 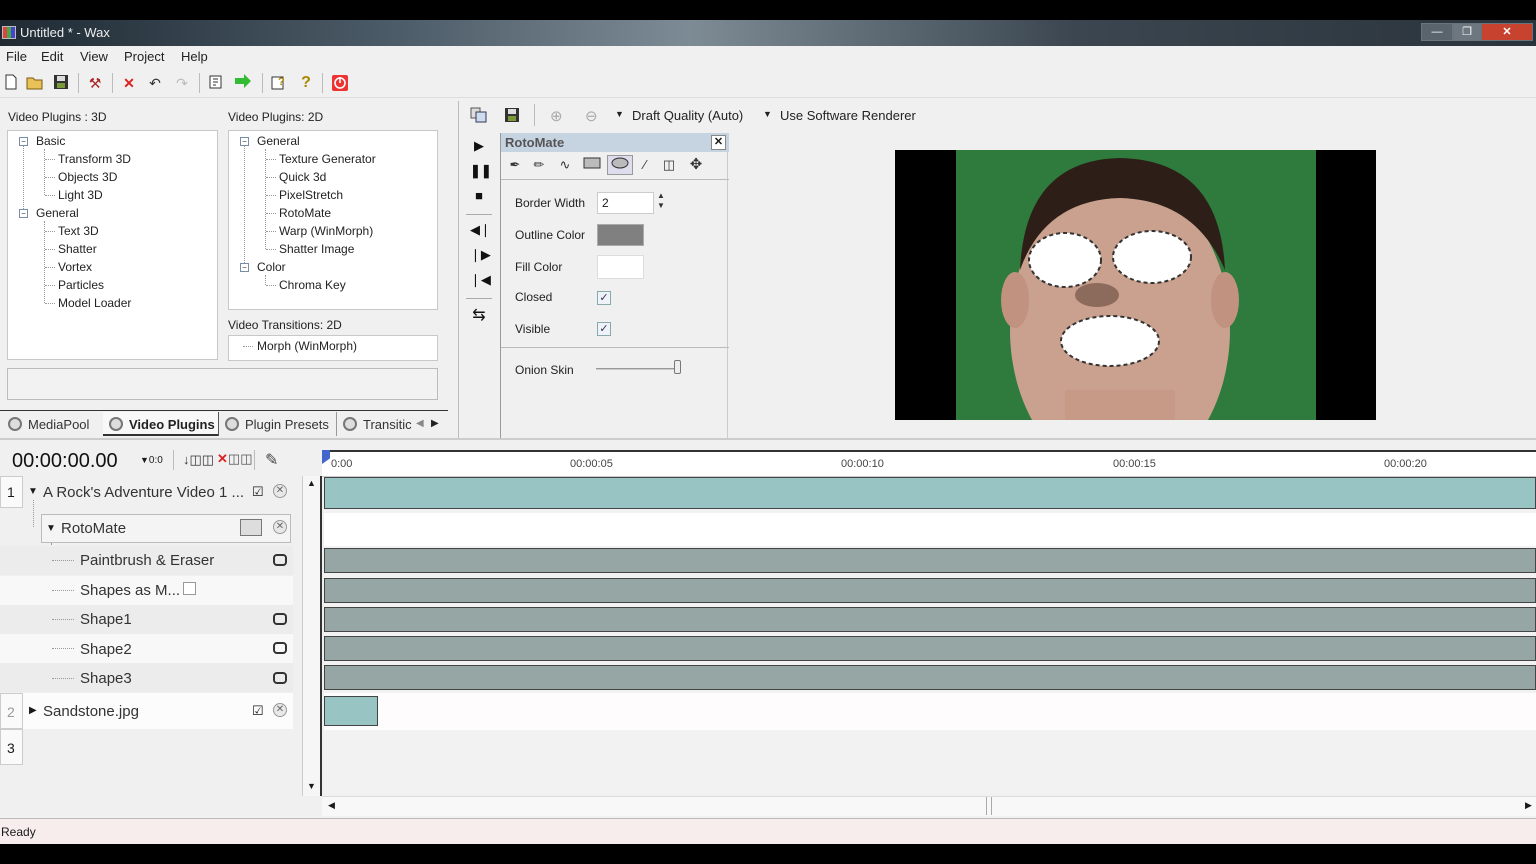 What do you see at coordinates (93, 528) in the screenshot?
I see `plugin-name: RotoMate` at bounding box center [93, 528].